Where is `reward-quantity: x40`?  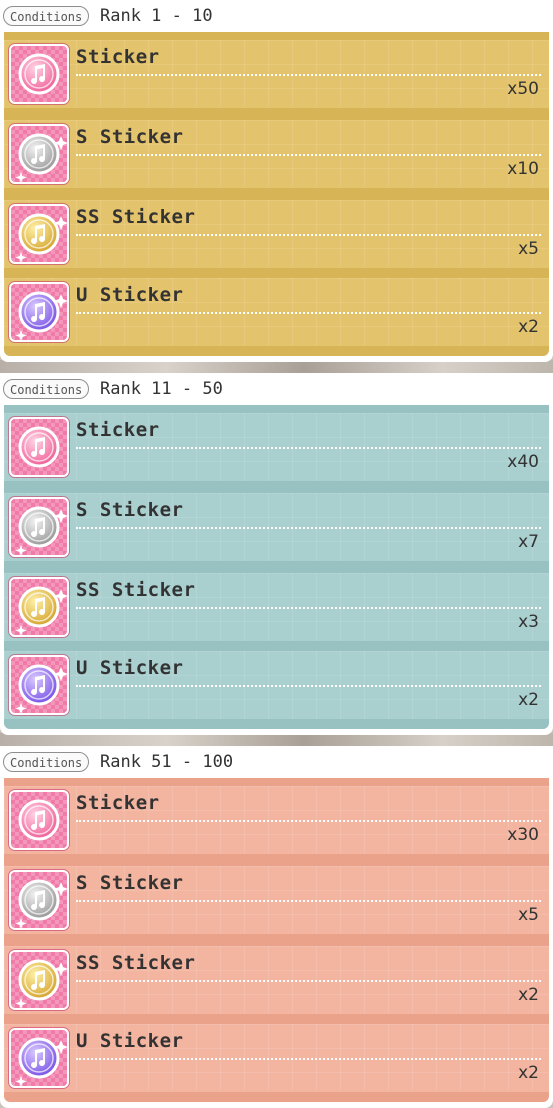 reward-quantity: x40 is located at coordinates (523, 462).